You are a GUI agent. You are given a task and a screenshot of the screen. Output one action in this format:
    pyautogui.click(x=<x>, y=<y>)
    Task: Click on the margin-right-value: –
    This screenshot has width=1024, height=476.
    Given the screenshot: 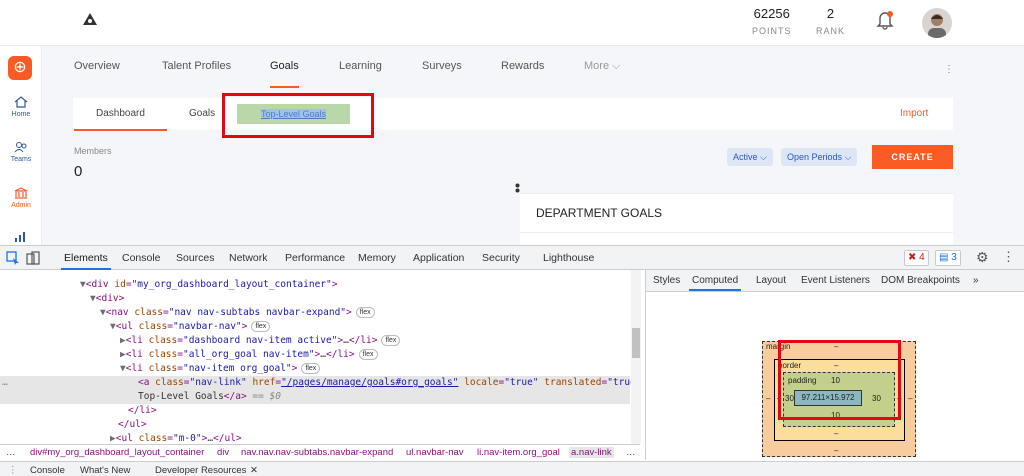 What is the action you would take?
    pyautogui.click(x=910, y=398)
    